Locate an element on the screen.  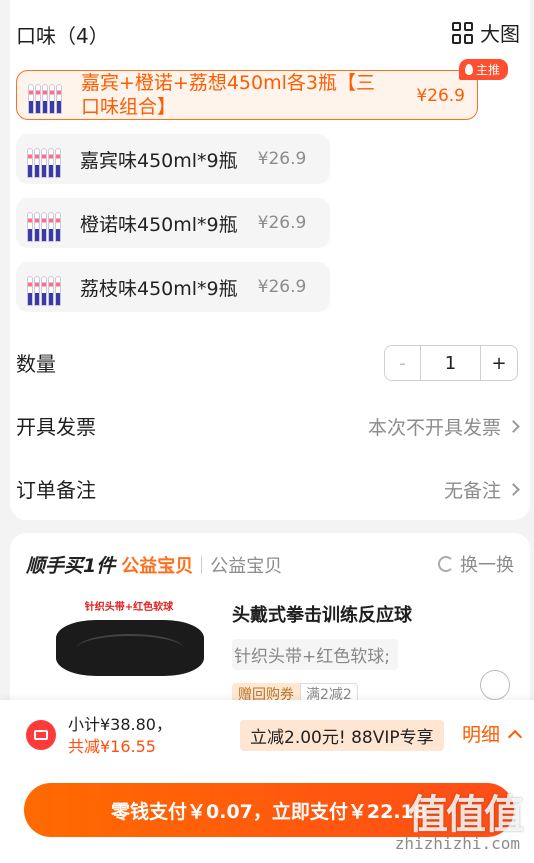
swap-label: 换一换 is located at coordinates (487, 565).